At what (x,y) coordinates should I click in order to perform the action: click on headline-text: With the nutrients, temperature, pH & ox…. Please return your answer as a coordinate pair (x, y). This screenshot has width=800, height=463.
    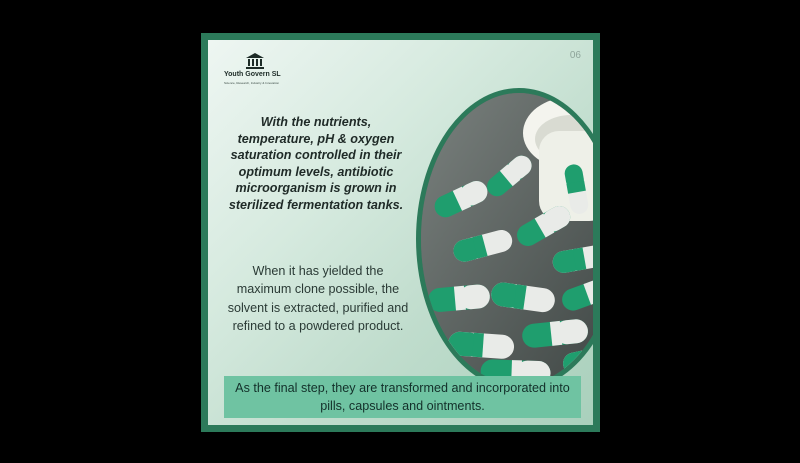
    Looking at the image, I should click on (316, 163).